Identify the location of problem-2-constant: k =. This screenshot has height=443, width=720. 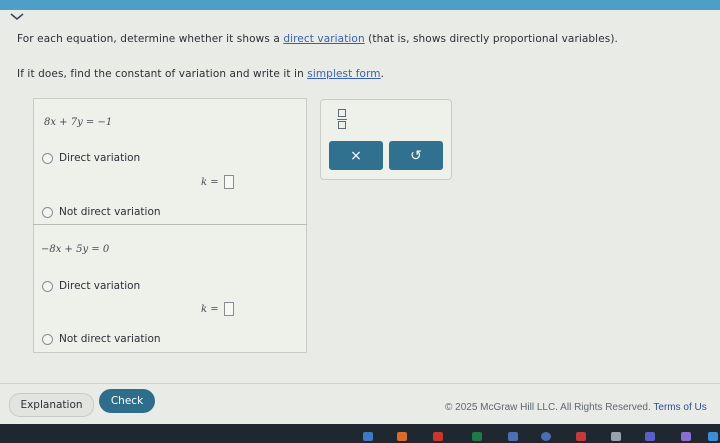
(217, 309).